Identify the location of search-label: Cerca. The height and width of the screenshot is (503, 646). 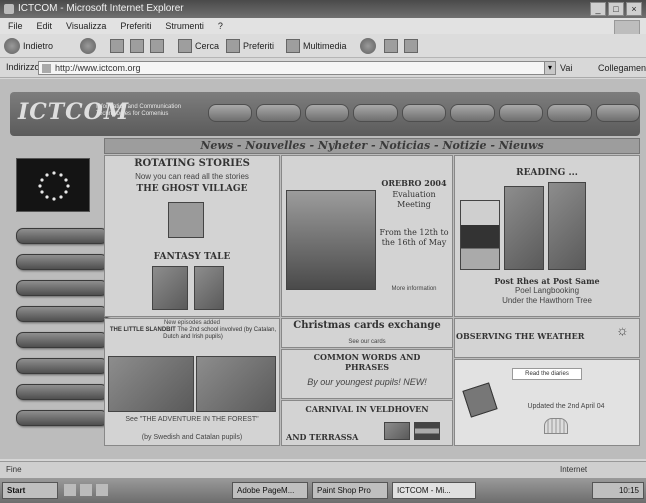
(207, 46).